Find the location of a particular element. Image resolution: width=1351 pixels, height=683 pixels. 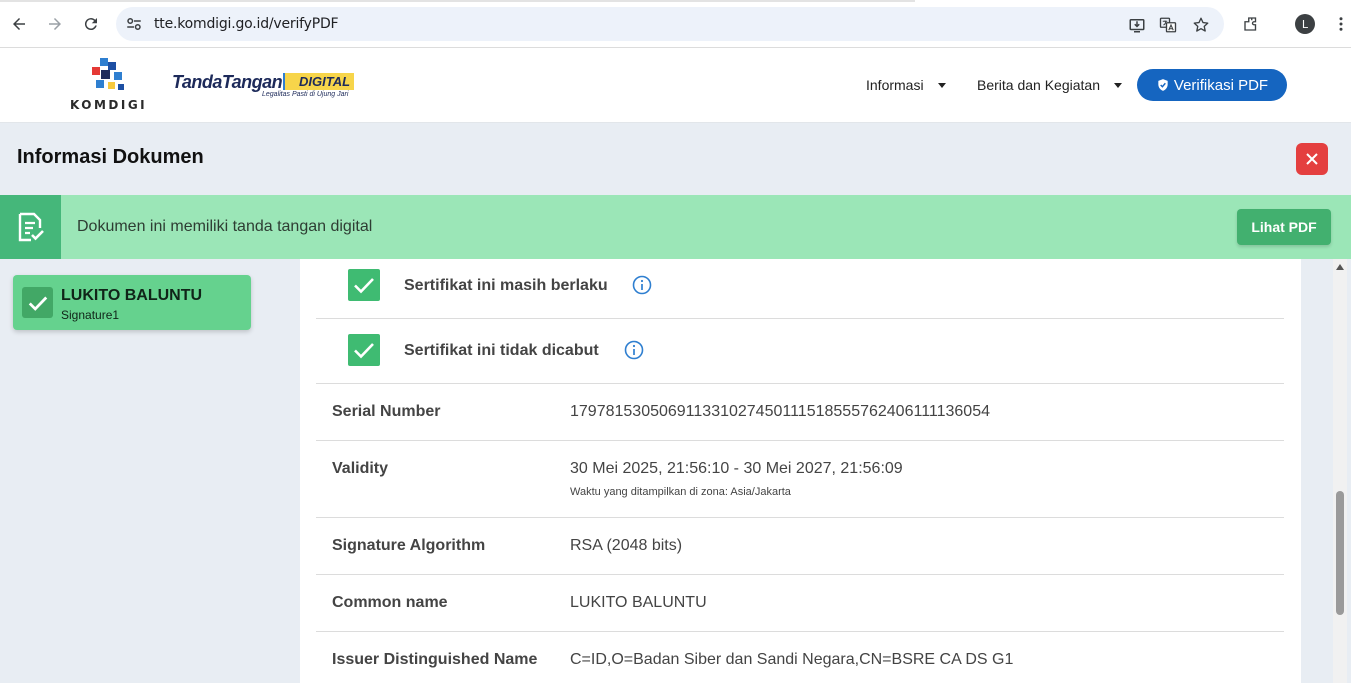

tab-strip-edge is located at coordinates (457, 1).